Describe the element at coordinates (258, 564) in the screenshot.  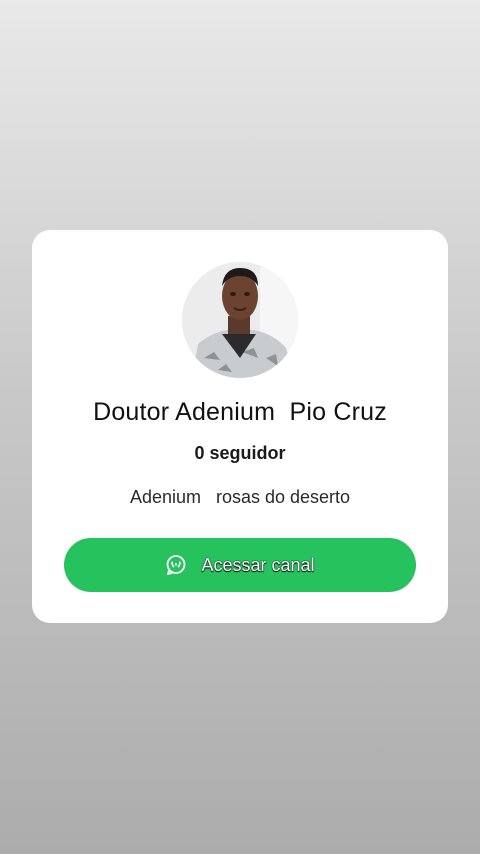
I see `access-channel-label: Acessar canal` at that location.